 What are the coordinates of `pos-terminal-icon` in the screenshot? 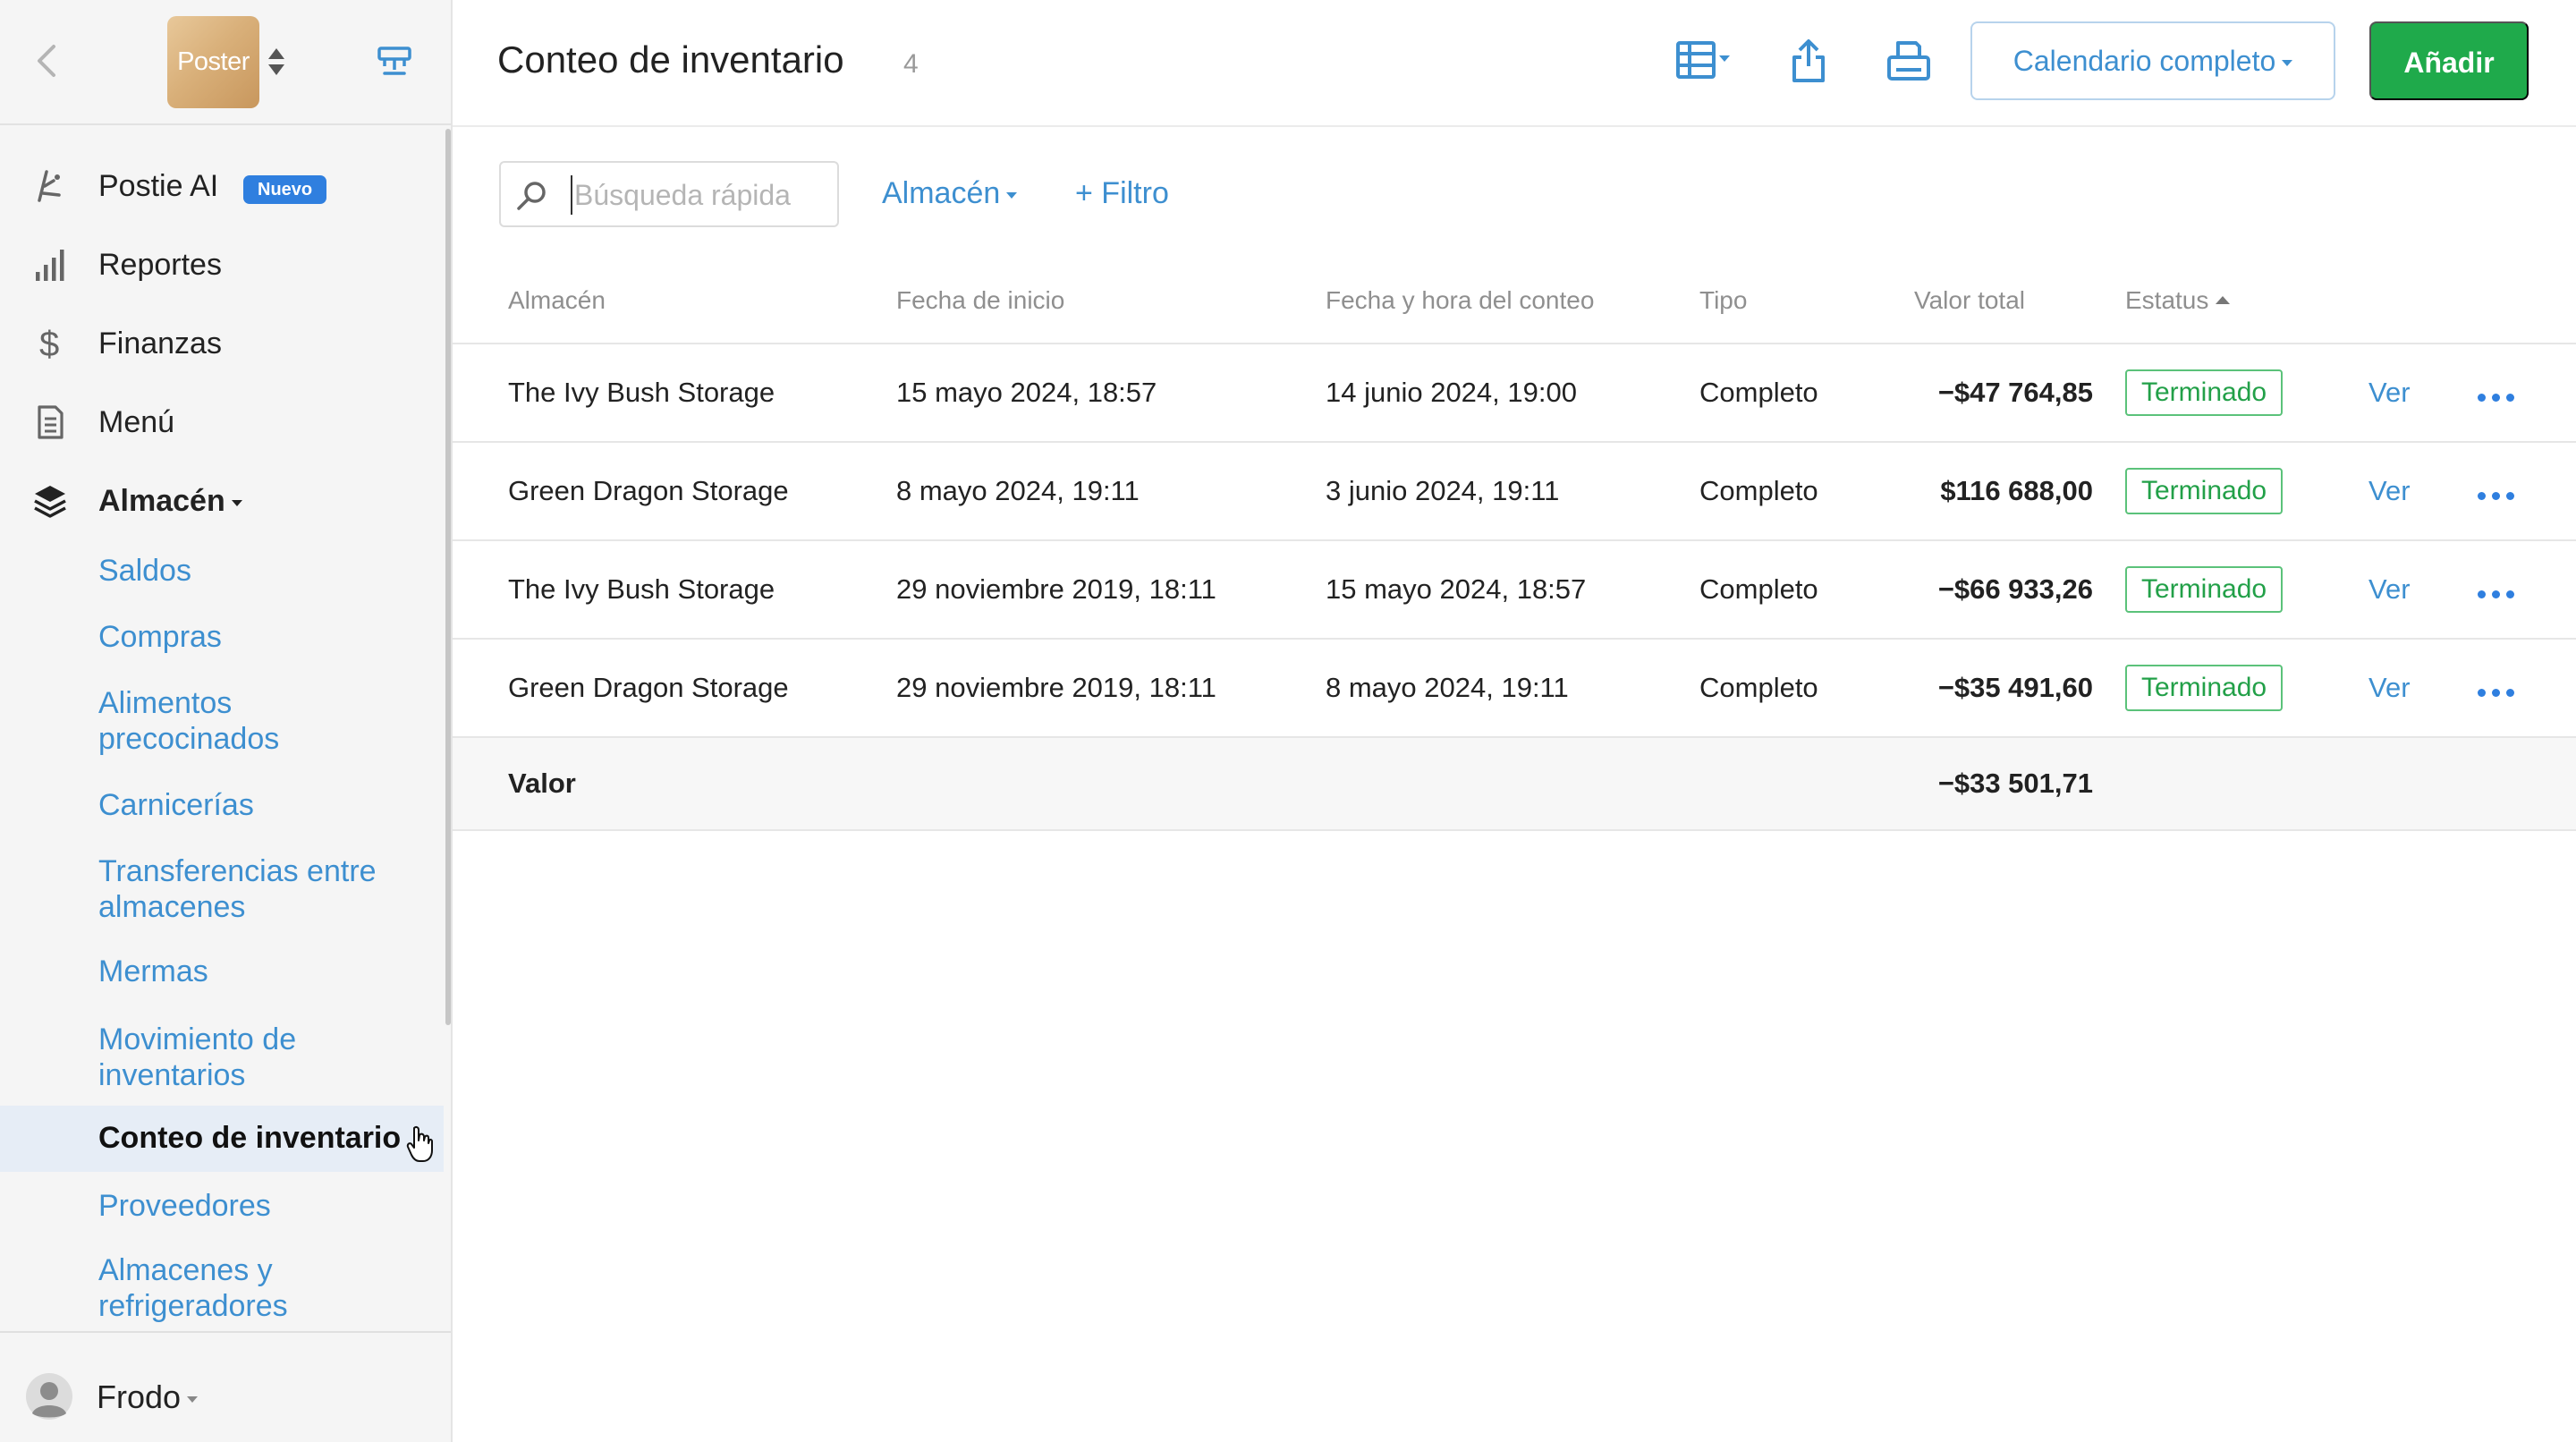 It's located at (394, 61).